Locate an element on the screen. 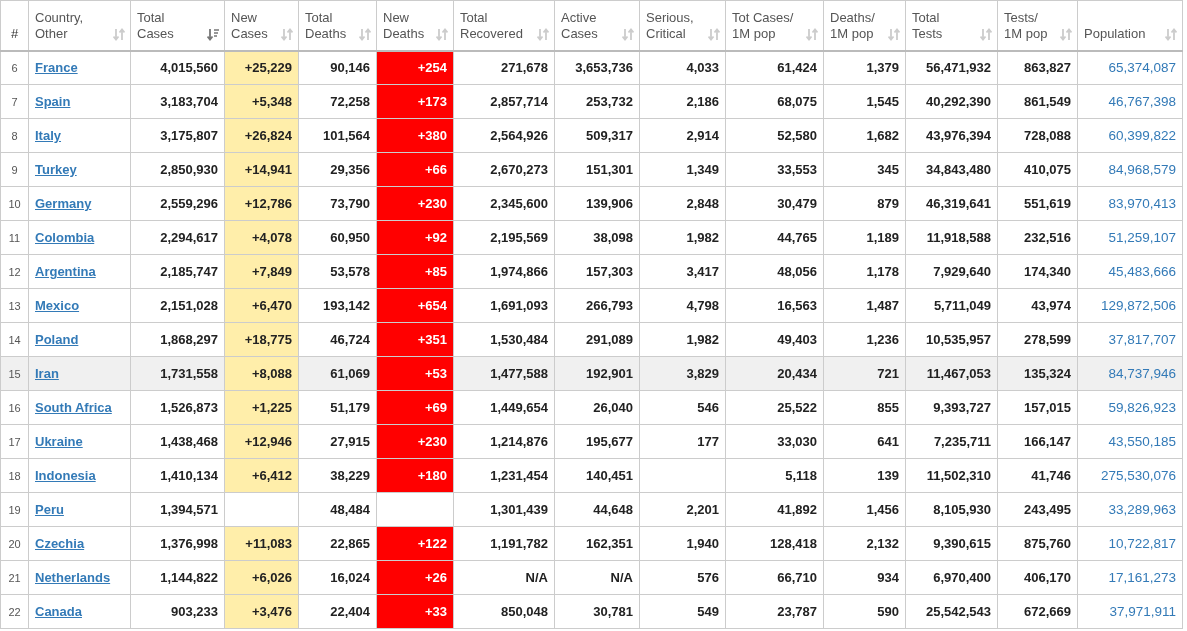 The width and height of the screenshot is (1187, 631). table-cell: +380 is located at coordinates (415, 135).